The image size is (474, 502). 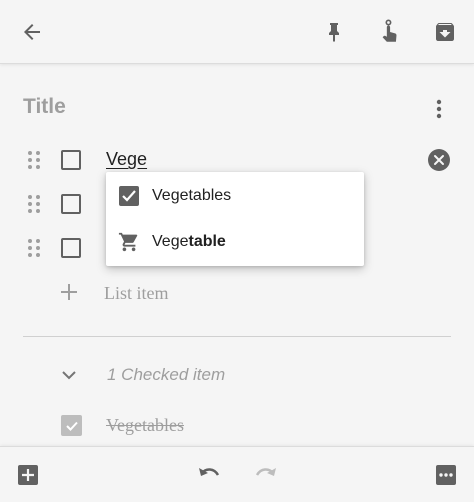 What do you see at coordinates (44, 107) in the screenshot?
I see `note-title: Title` at bounding box center [44, 107].